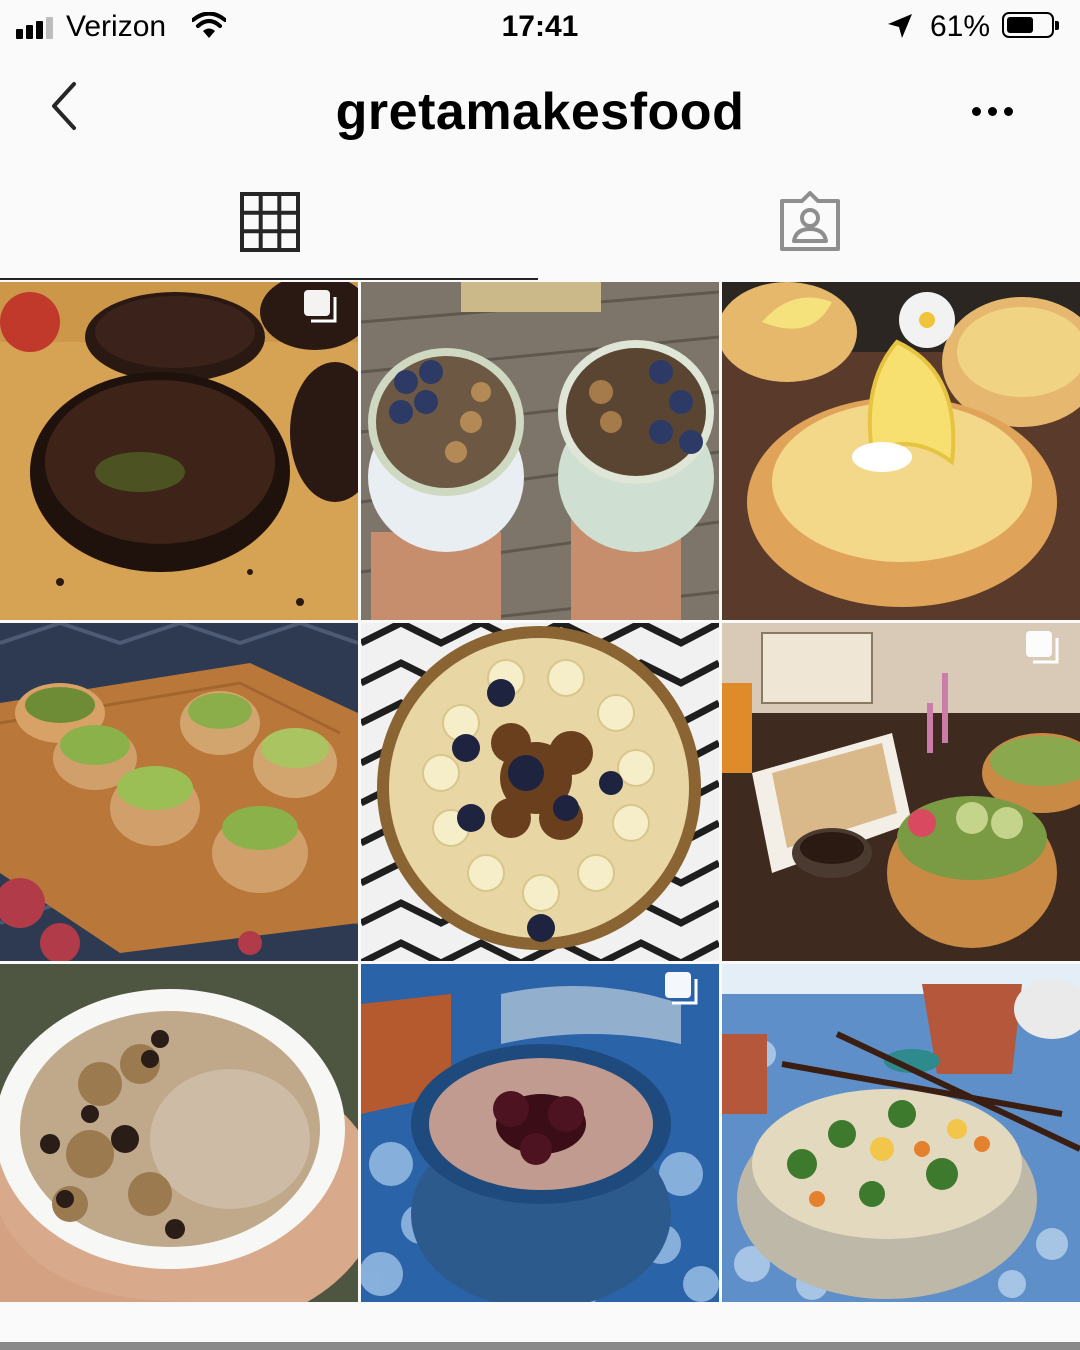 The height and width of the screenshot is (1350, 1080). I want to click on active-tab-indicator, so click(269, 279).